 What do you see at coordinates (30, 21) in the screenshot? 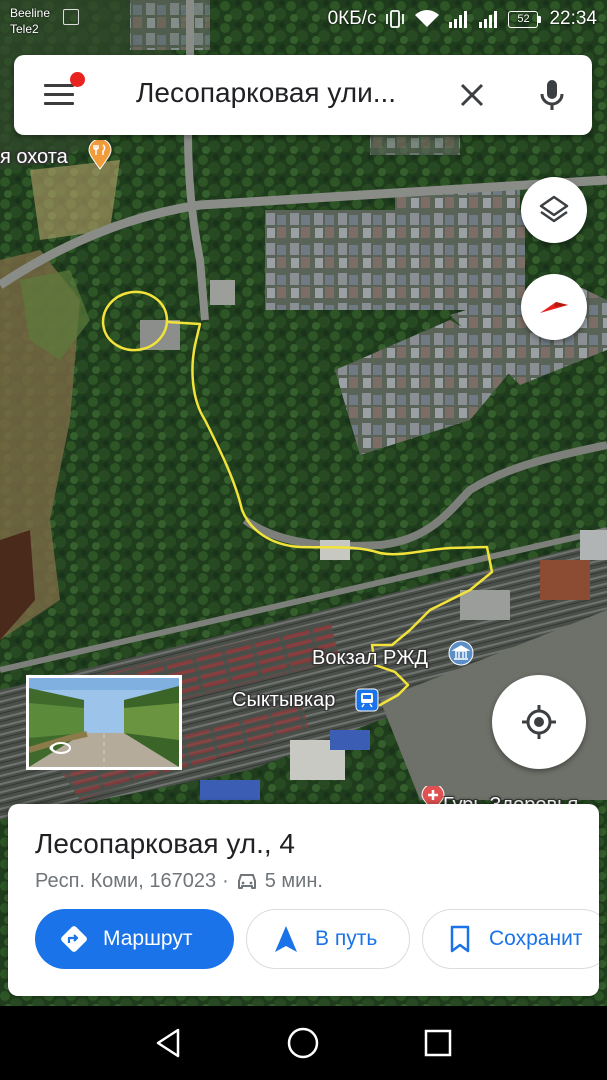
I see `carrier-names: Beeline Tele2` at bounding box center [30, 21].